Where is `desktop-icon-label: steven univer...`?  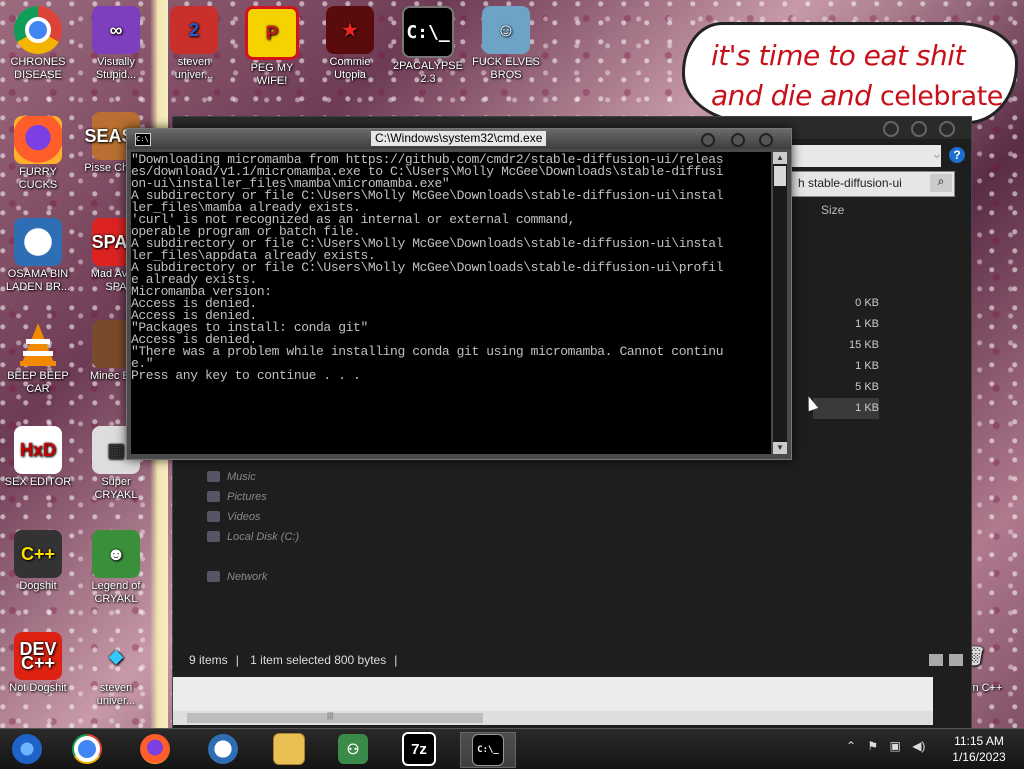
desktop-icon-label: steven univer... is located at coordinates (194, 68).